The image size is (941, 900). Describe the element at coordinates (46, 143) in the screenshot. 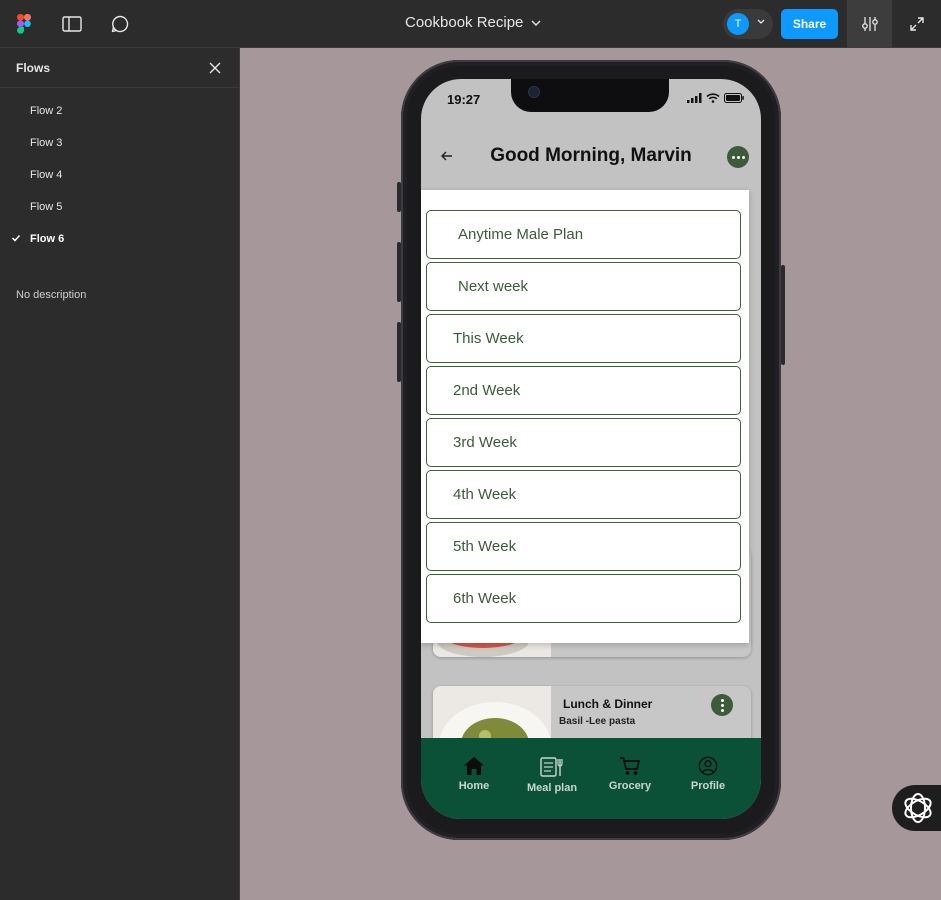

I see `flow-item-label: Flow 3` at that location.